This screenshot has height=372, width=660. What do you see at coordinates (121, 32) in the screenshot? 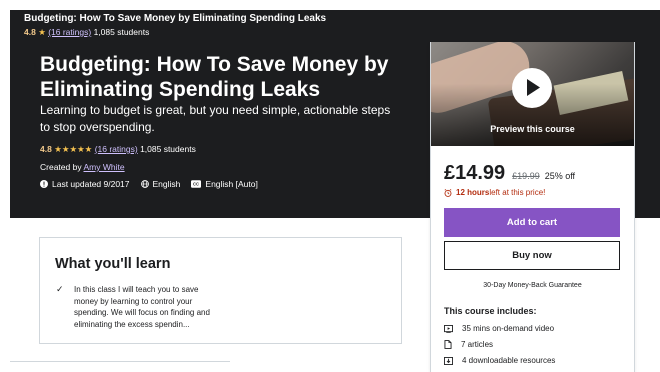
I see `sticky-students-count: 1,085 students` at bounding box center [121, 32].